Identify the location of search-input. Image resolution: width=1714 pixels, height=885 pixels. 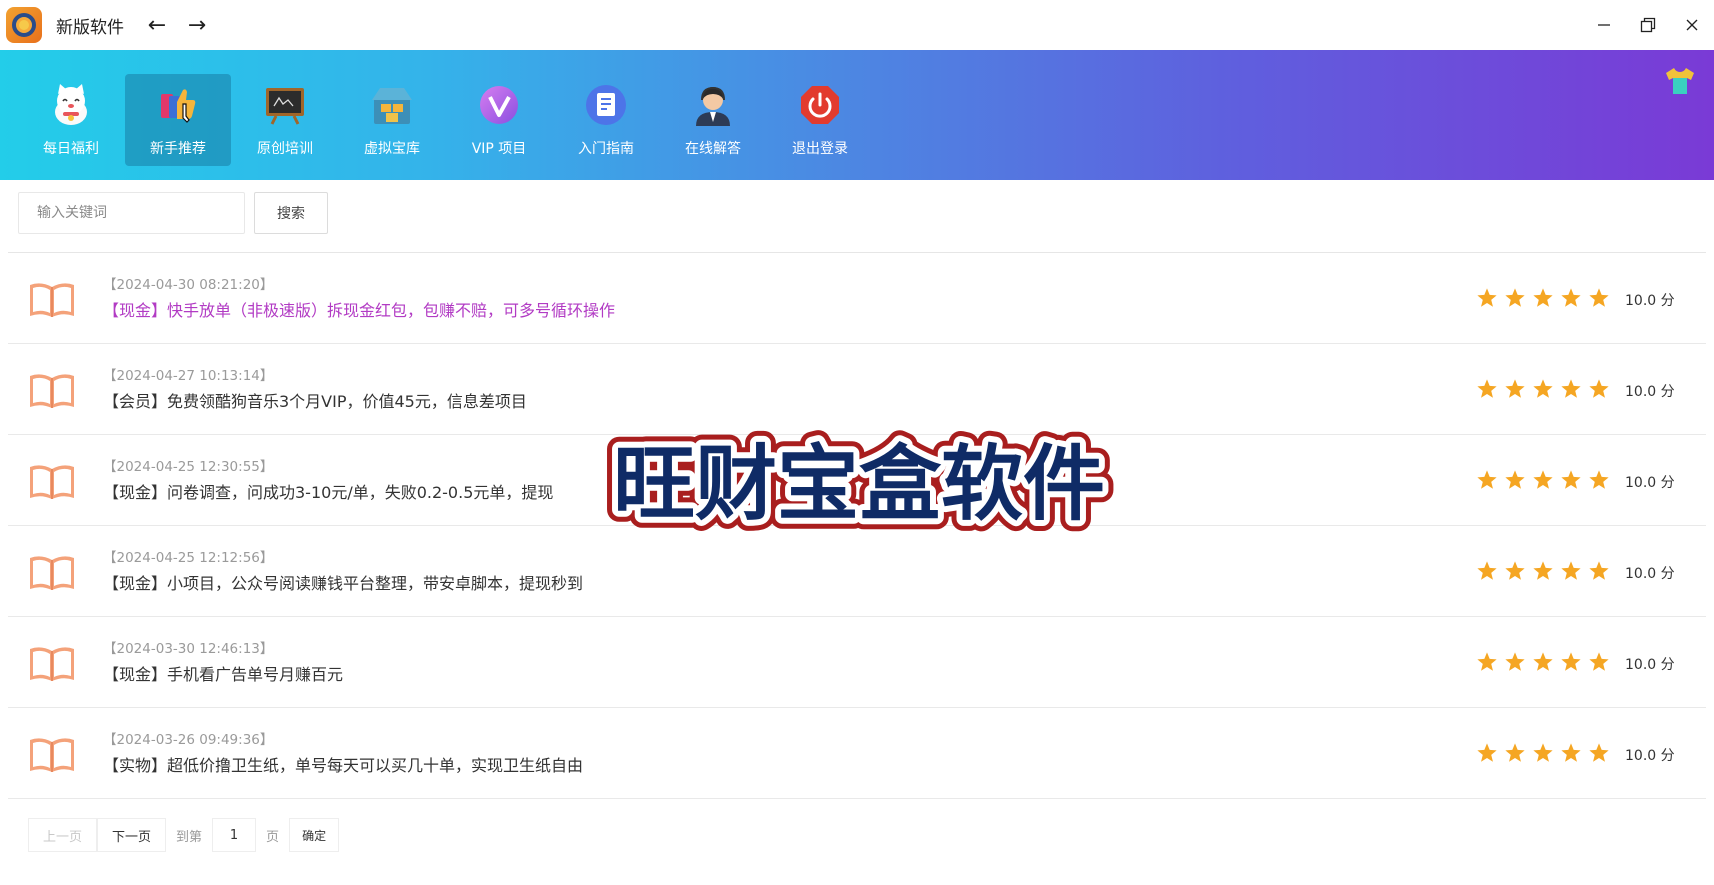
(131, 213).